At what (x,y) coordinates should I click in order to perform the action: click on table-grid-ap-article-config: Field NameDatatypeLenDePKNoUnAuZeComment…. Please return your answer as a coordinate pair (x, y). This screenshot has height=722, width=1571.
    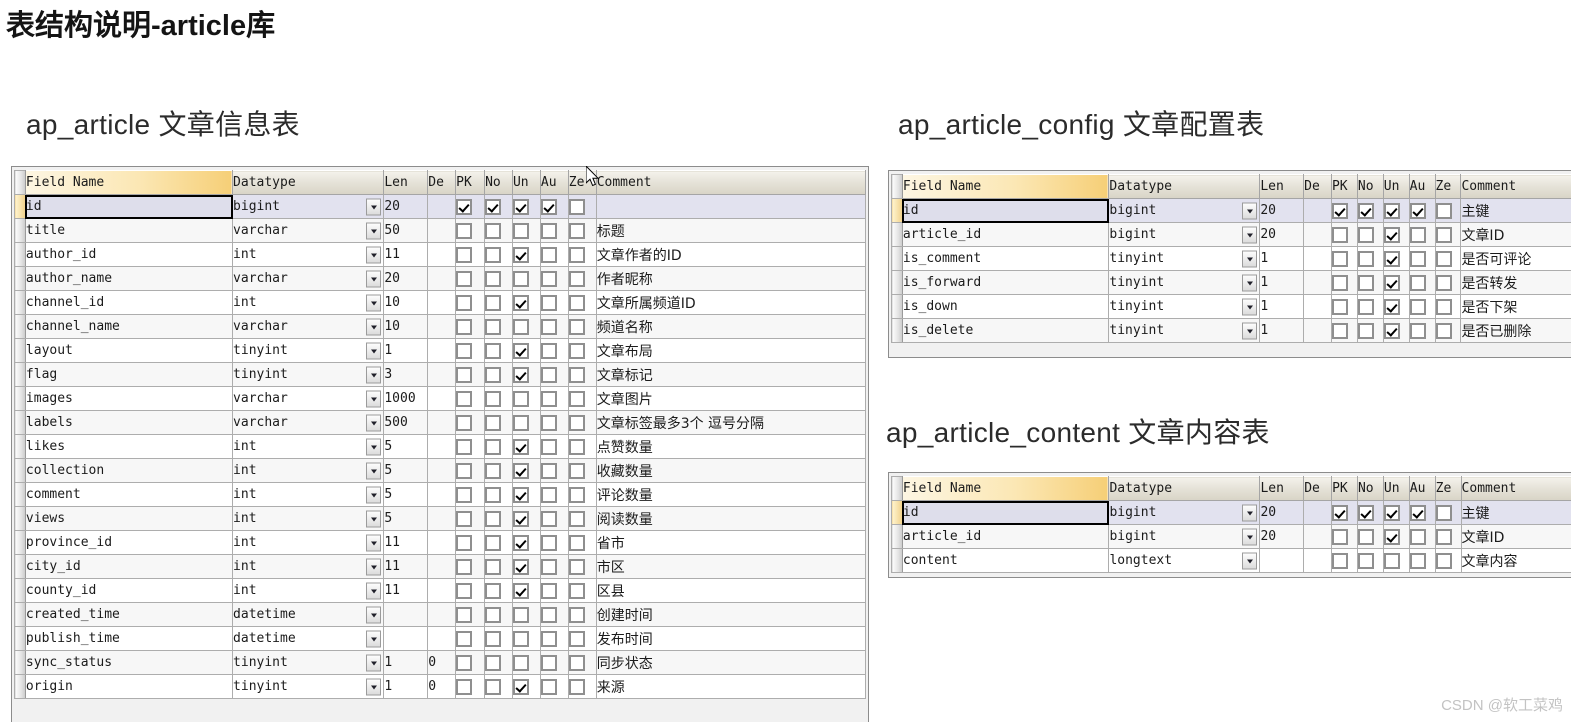
    Looking at the image, I should click on (1229, 264).